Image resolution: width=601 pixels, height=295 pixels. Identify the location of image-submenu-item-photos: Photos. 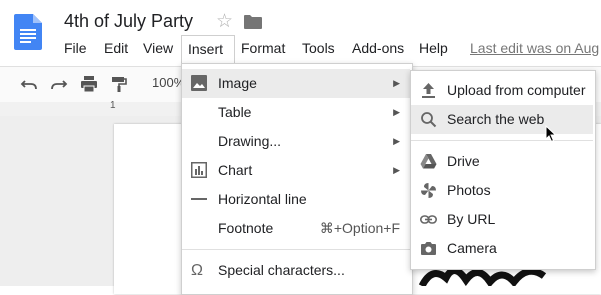
(502, 190).